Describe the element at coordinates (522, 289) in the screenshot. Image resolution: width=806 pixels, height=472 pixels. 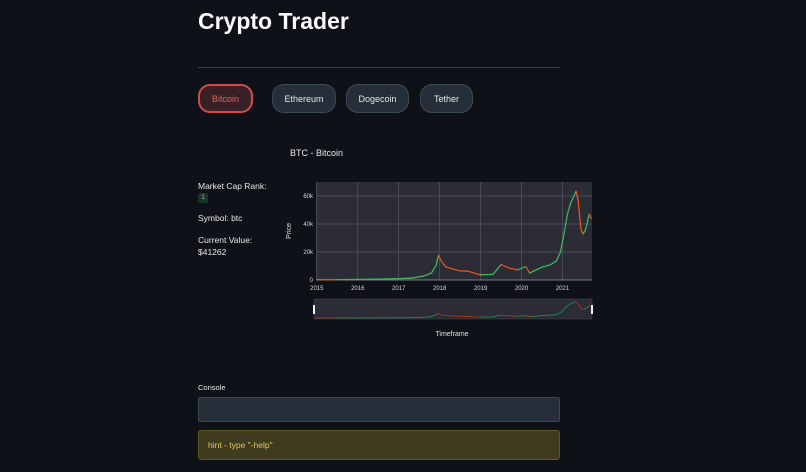
I see `x-tick-label: 2020` at that location.